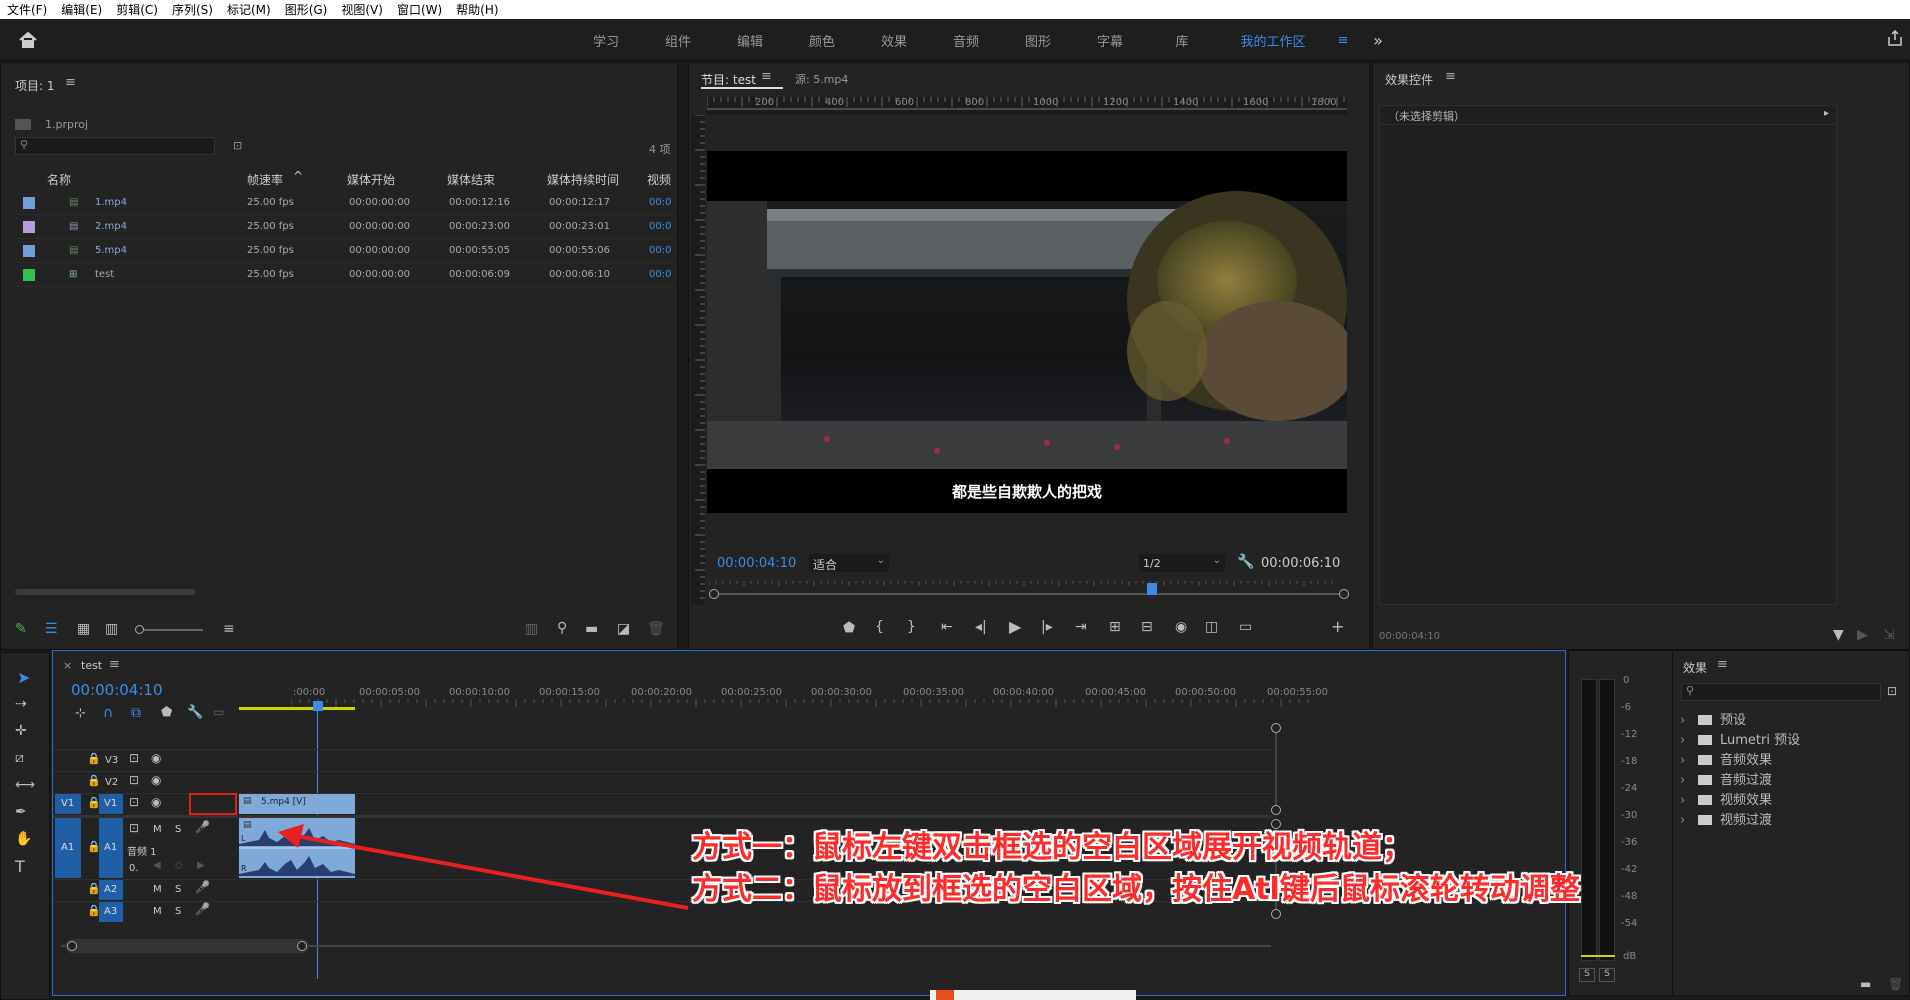 Image resolution: width=1910 pixels, height=1000 pixels. Describe the element at coordinates (849, 563) in the screenshot. I see `fit-select: 适合 ⌄` at that location.